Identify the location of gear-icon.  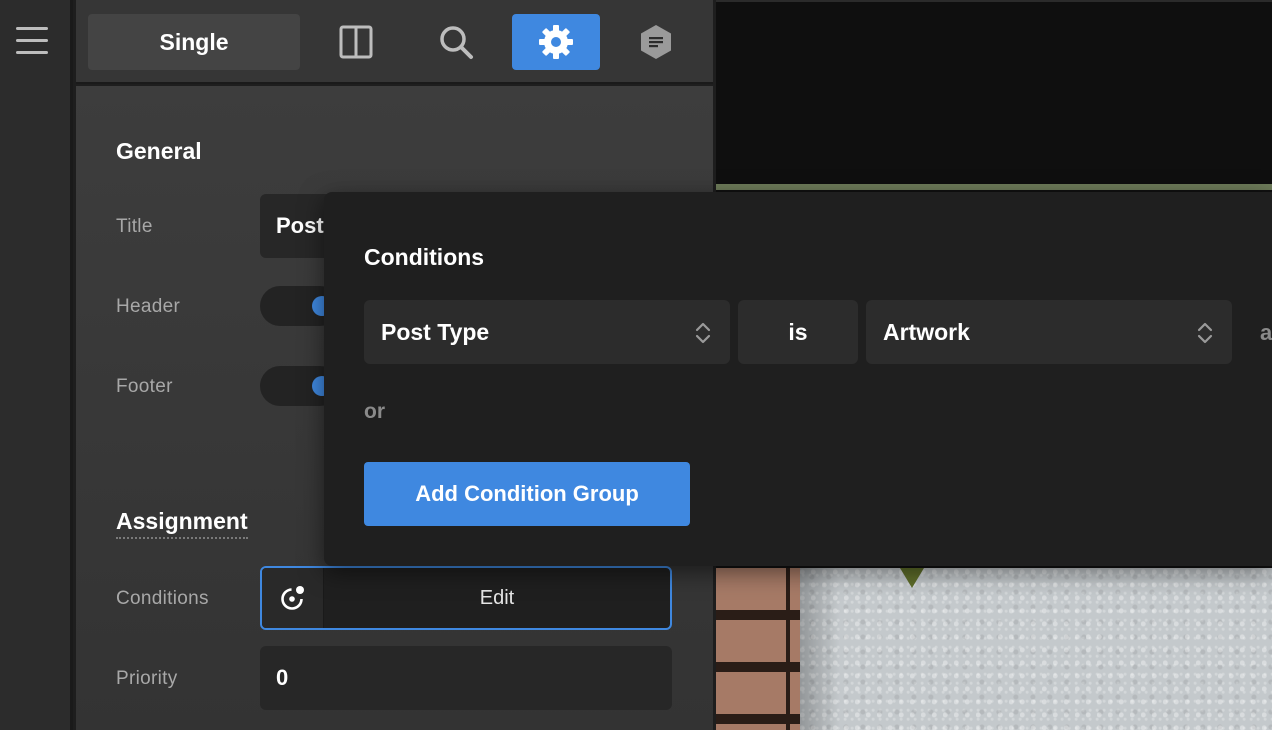
(556, 42).